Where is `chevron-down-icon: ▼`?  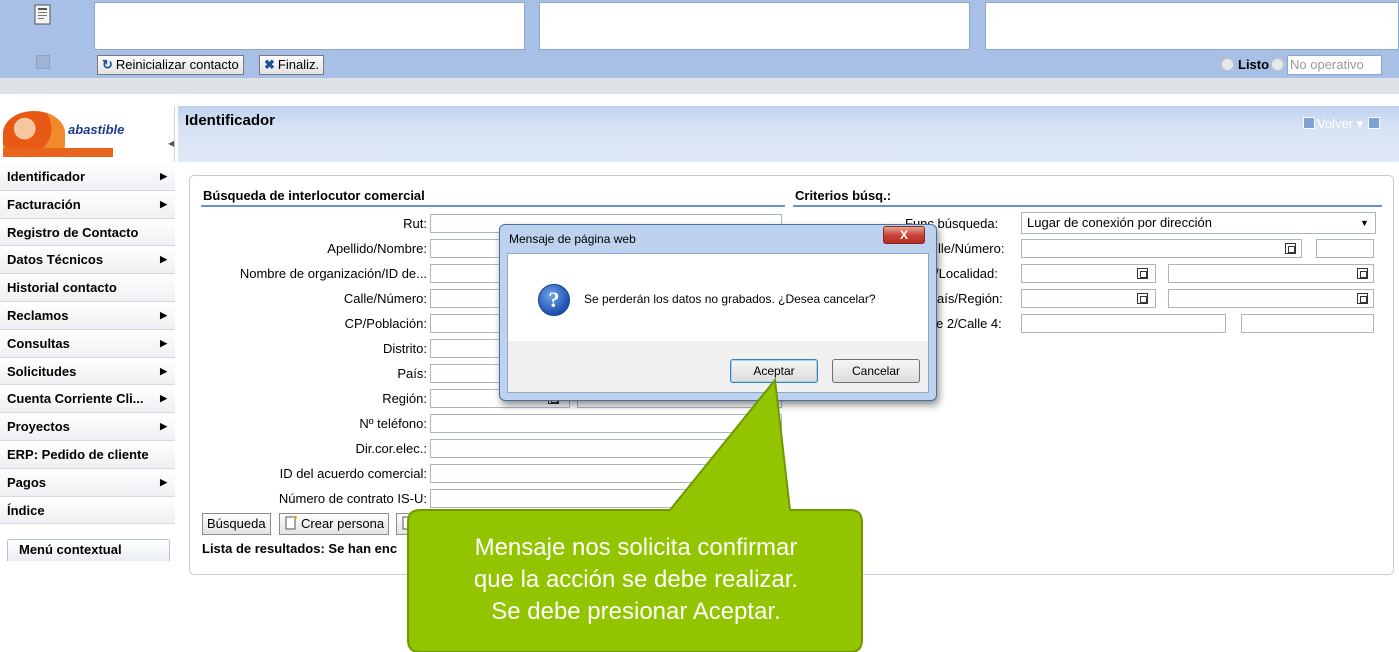
chevron-down-icon: ▼ is located at coordinates (1364, 223).